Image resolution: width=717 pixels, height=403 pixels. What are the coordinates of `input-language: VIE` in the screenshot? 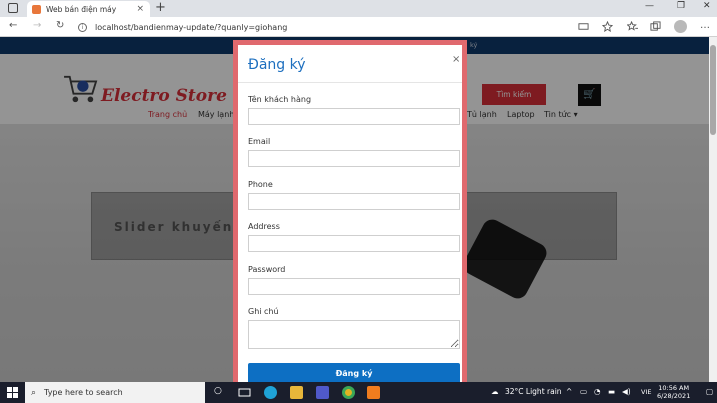 It's located at (646, 392).